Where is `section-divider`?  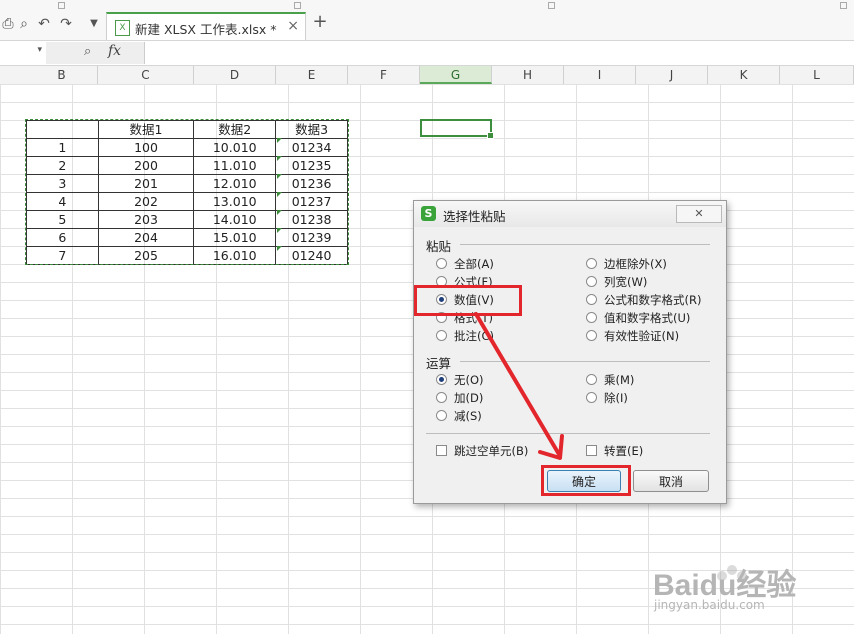 section-divider is located at coordinates (568, 433).